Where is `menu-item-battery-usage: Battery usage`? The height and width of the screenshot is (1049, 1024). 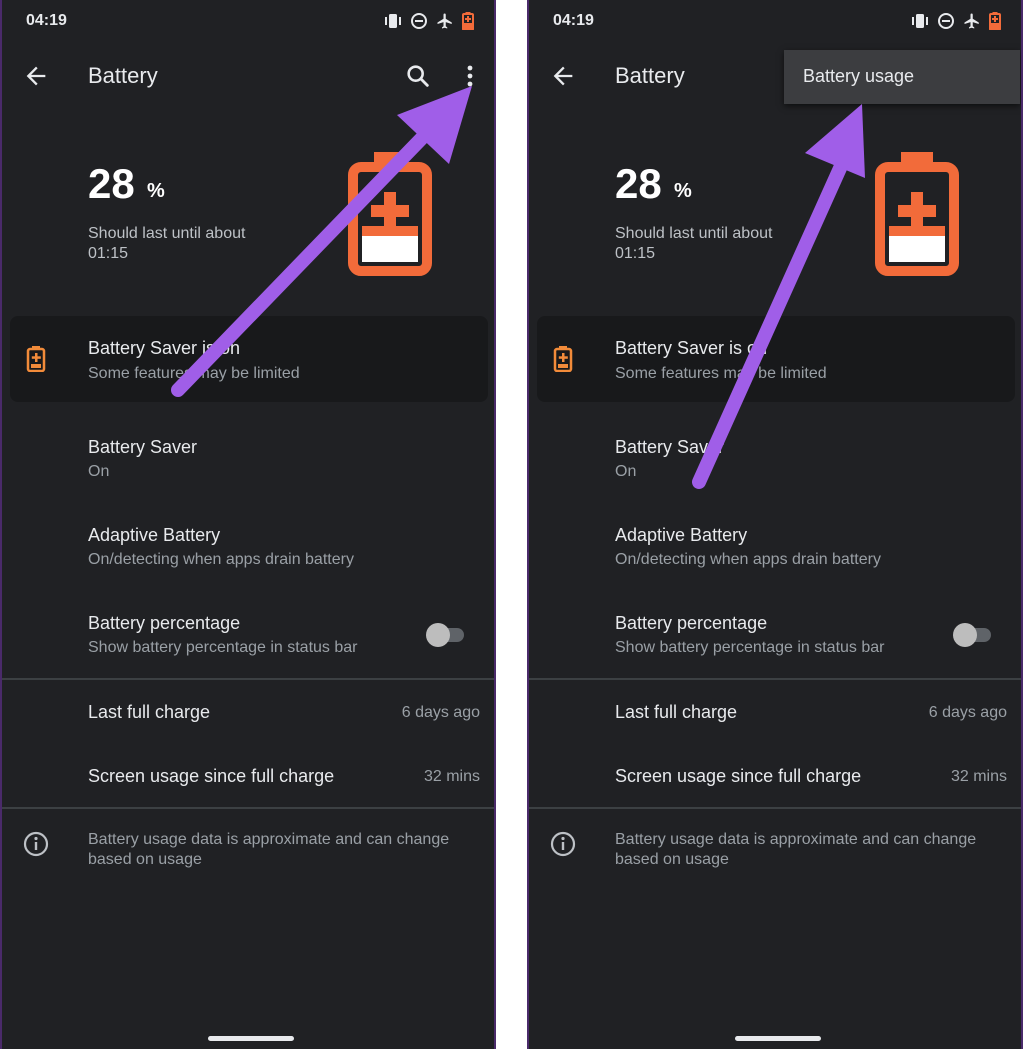 menu-item-battery-usage: Battery usage is located at coordinates (858, 76).